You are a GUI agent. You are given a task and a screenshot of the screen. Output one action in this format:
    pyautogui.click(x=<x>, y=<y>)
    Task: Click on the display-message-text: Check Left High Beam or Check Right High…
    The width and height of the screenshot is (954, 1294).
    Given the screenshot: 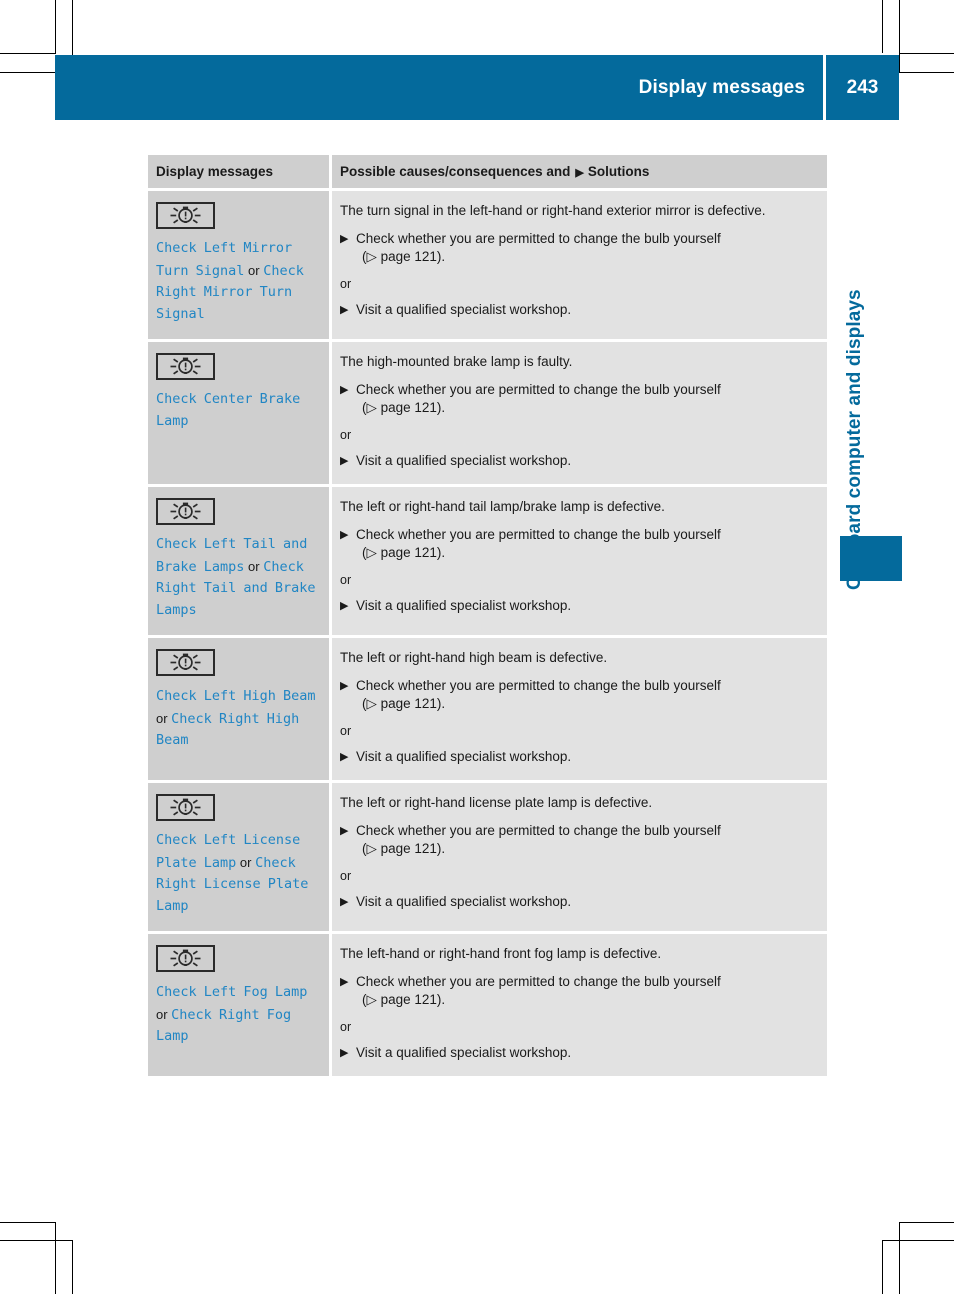 What is the action you would take?
    pyautogui.click(x=238, y=718)
    